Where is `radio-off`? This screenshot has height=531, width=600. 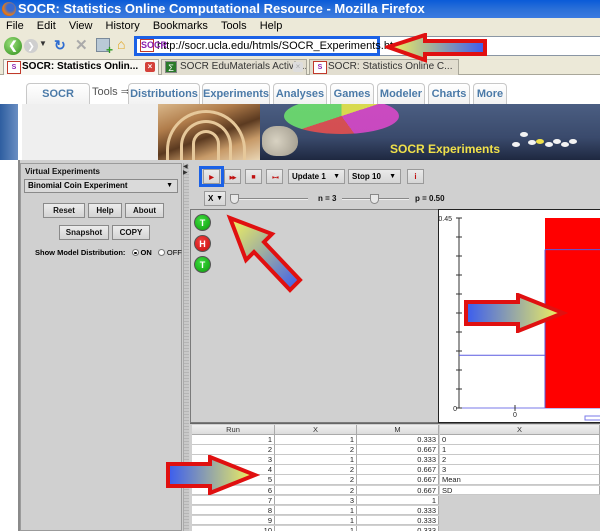
radio-off is located at coordinates (161, 252).